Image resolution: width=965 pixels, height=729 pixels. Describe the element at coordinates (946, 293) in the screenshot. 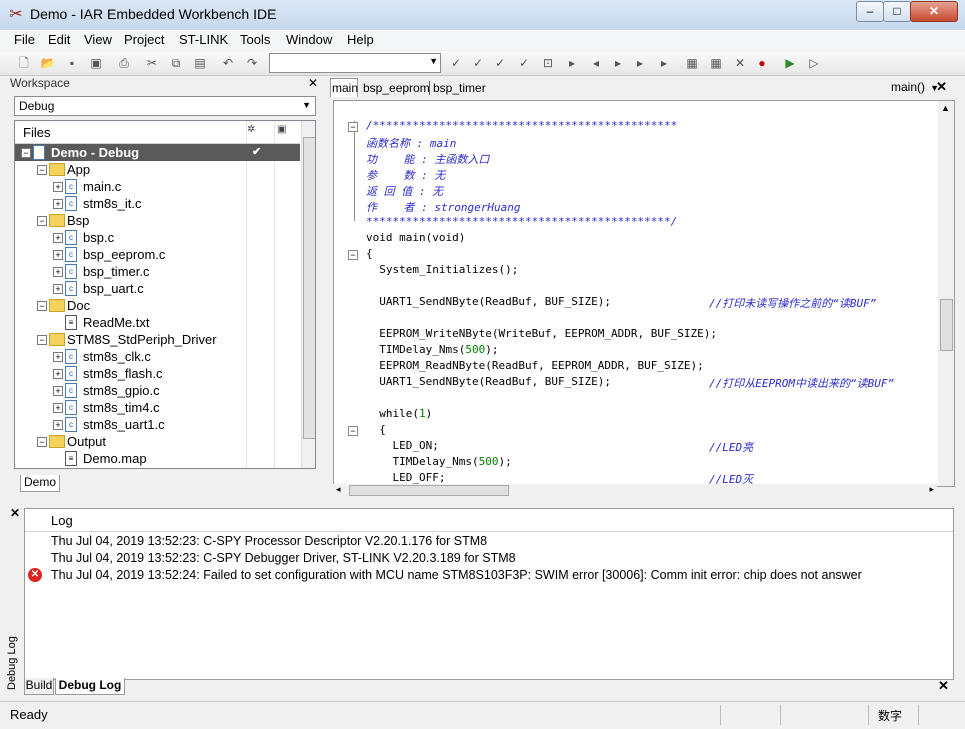

I see `editor-vertical-scrollbar: ▲` at that location.